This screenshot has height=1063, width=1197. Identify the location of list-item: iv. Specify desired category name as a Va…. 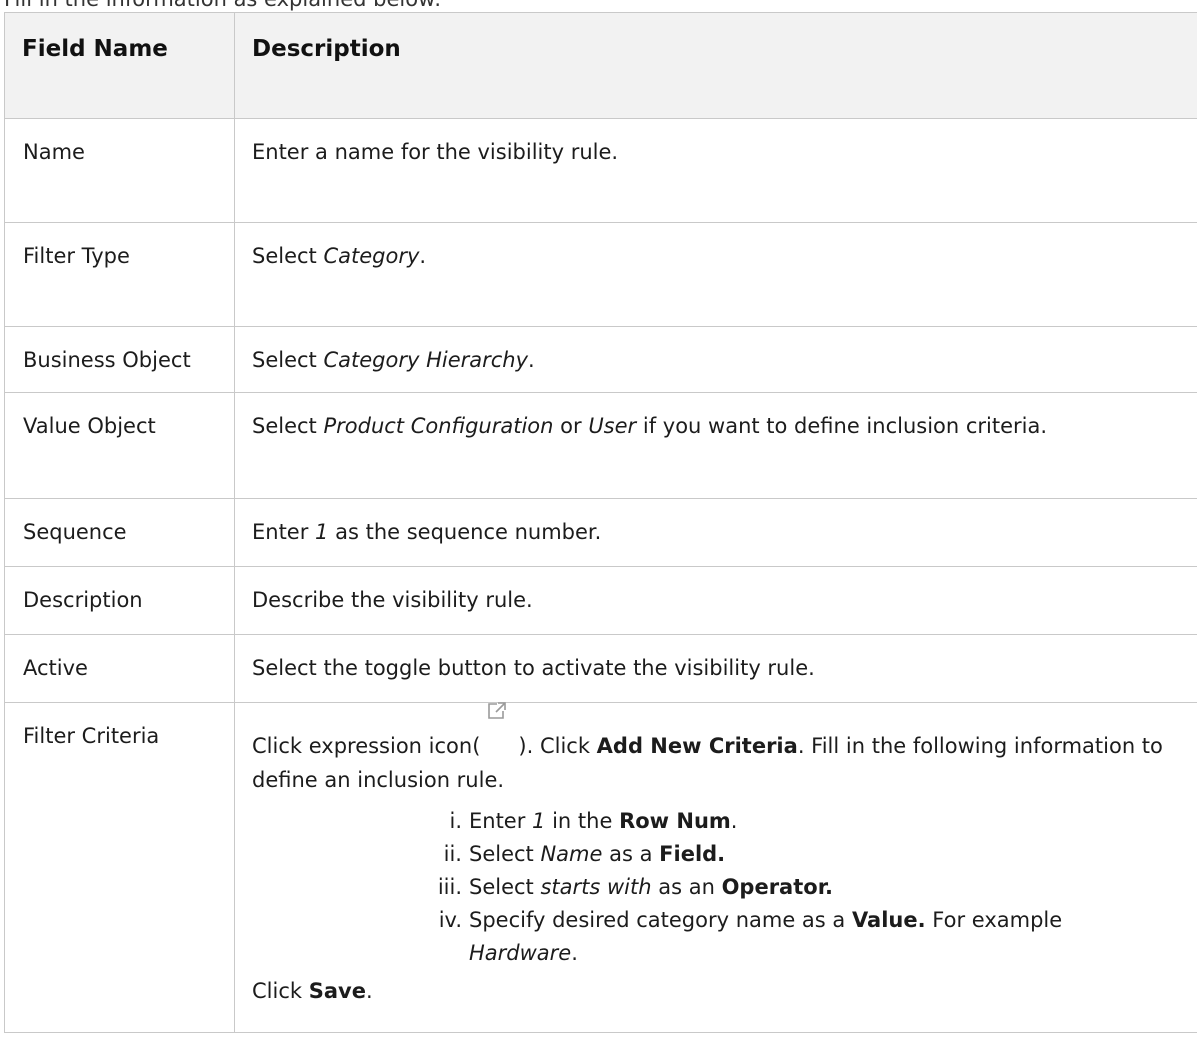
(719, 937).